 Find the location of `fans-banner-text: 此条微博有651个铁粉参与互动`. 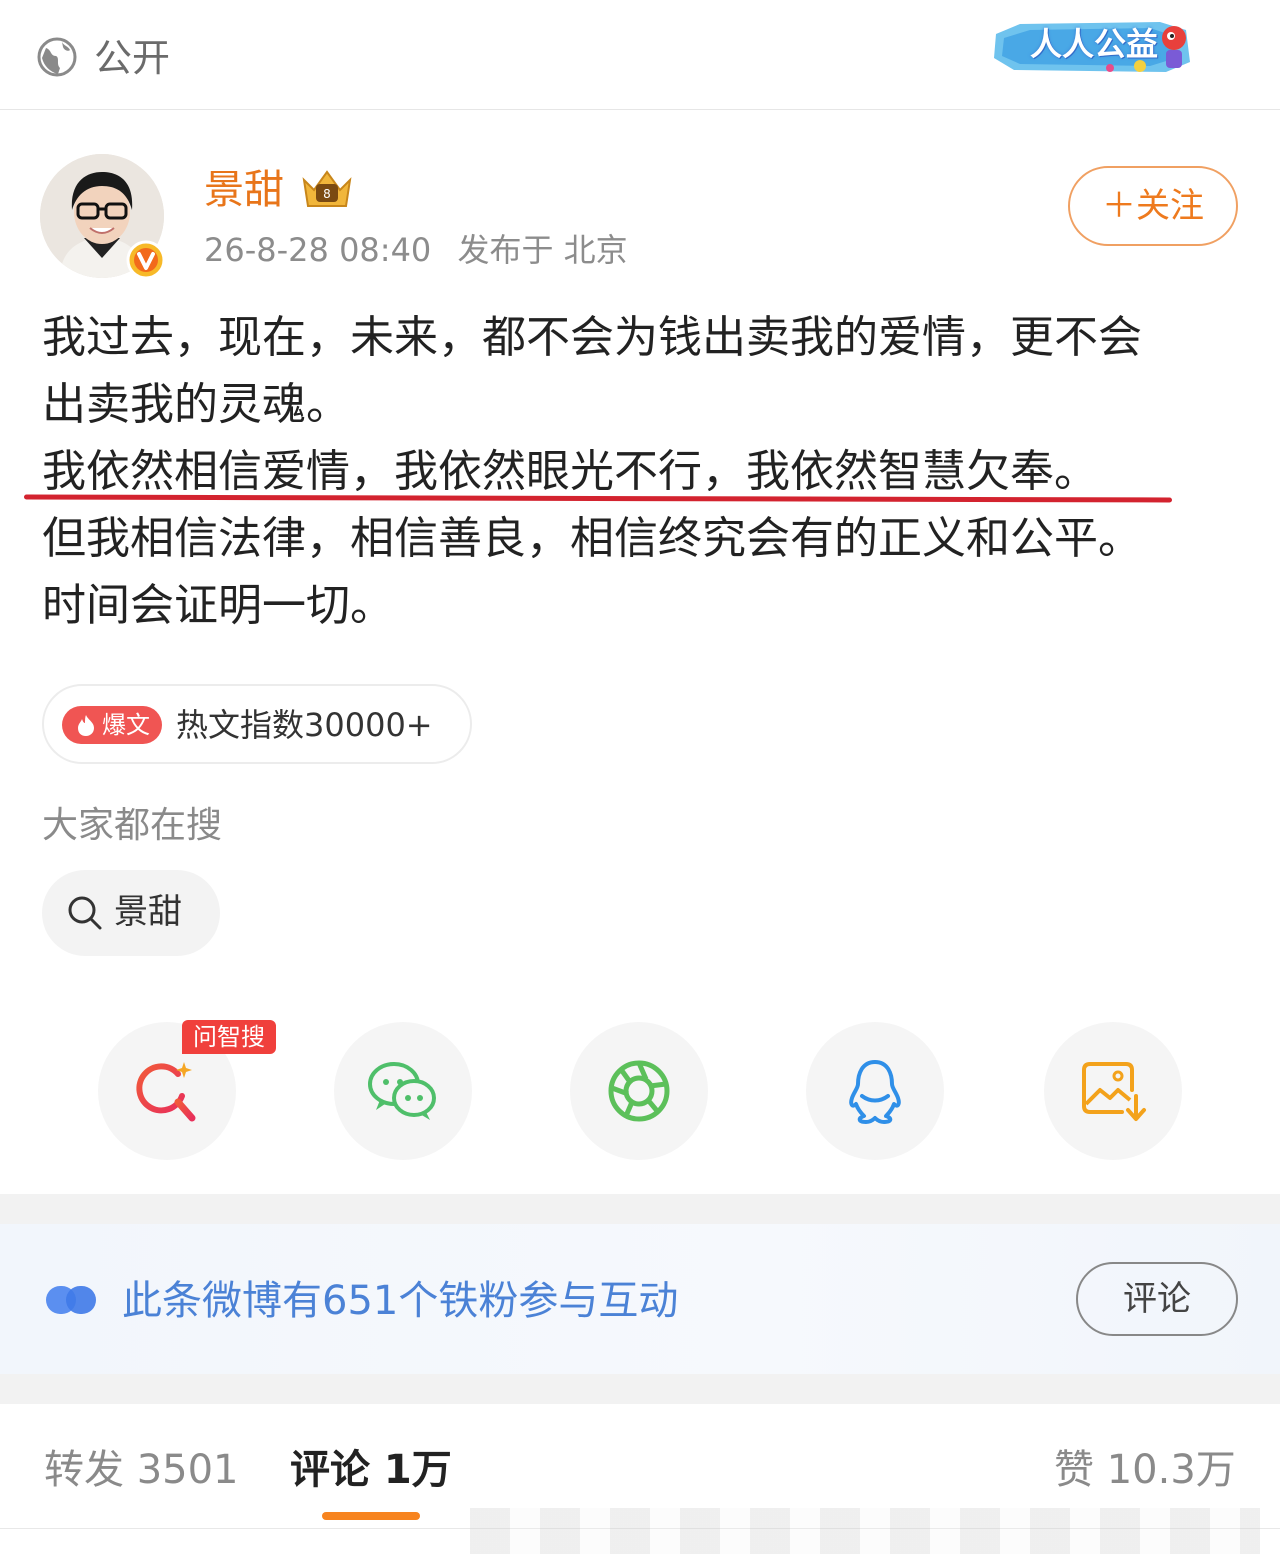

fans-banner-text: 此条微博有651个铁粉参与互动 is located at coordinates (400, 1301).